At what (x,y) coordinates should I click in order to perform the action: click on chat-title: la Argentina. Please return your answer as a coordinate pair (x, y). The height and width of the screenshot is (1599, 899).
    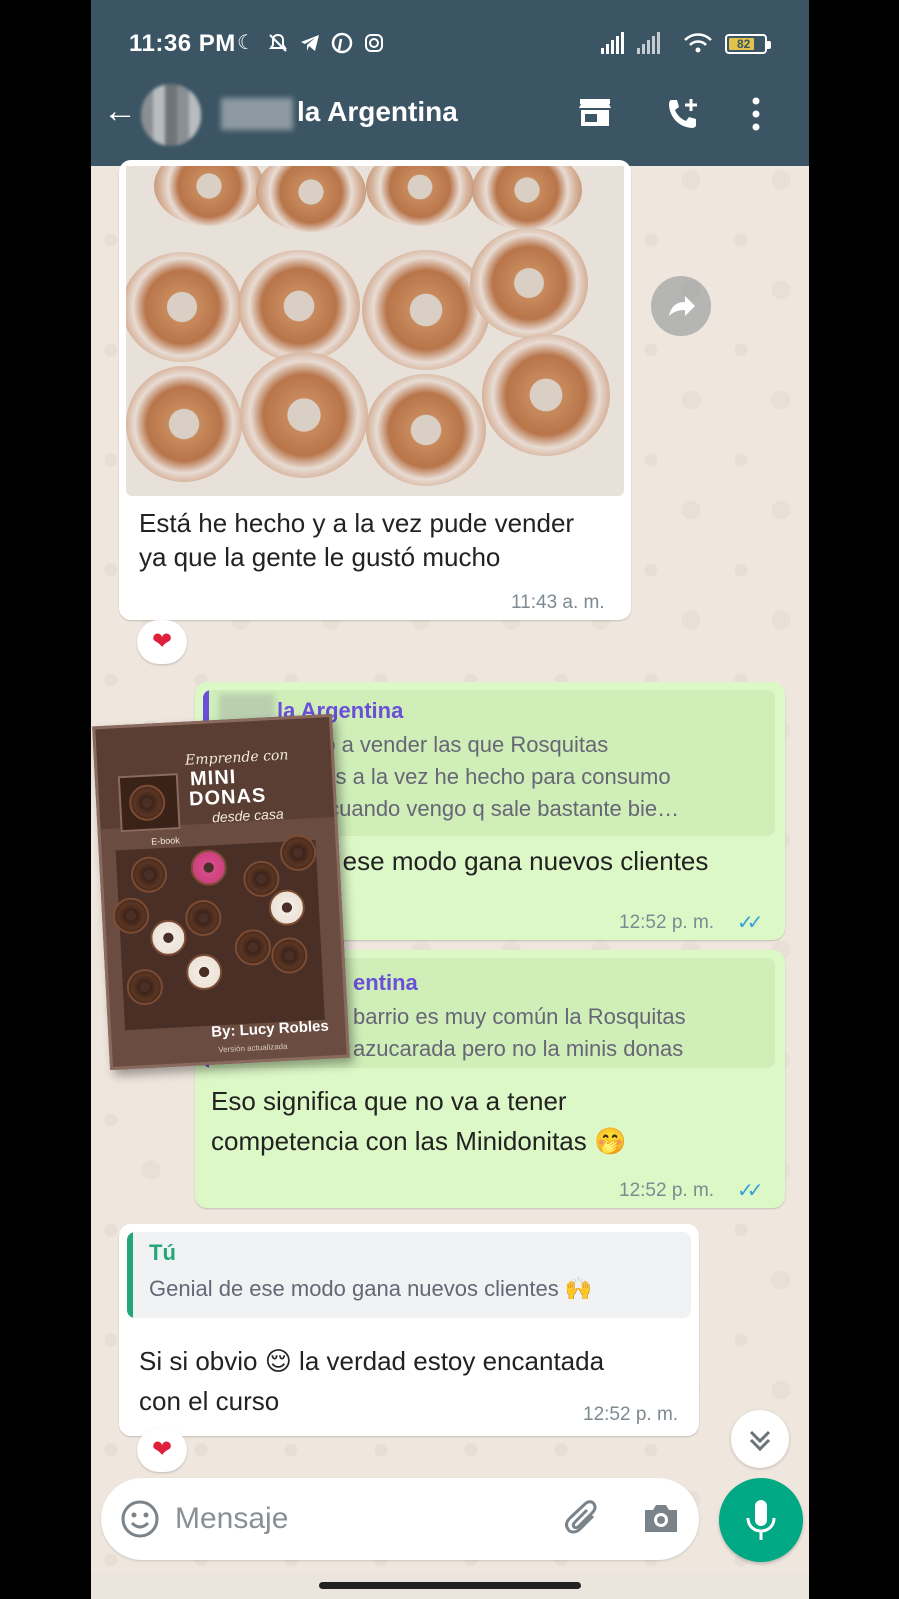
    Looking at the image, I should click on (377, 112).